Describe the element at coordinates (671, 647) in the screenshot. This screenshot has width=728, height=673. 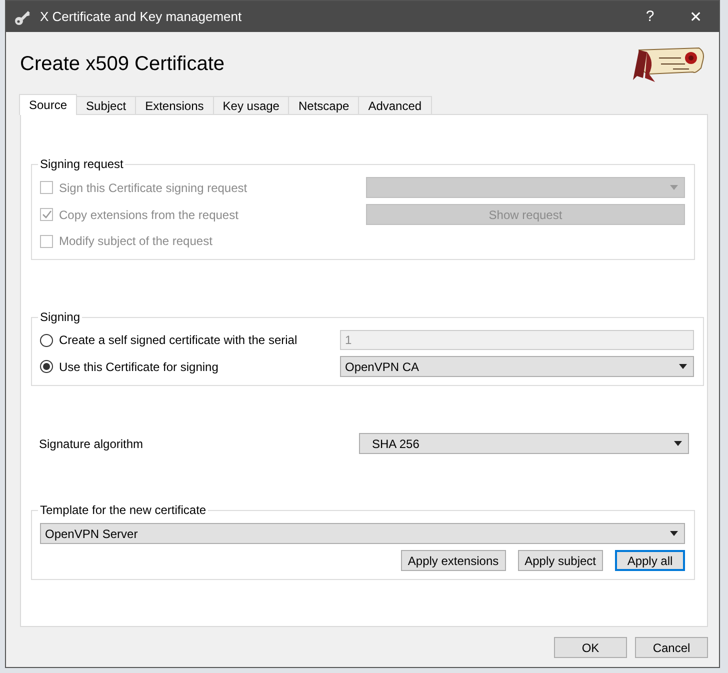
I see `dialog-button: Cancel` at that location.